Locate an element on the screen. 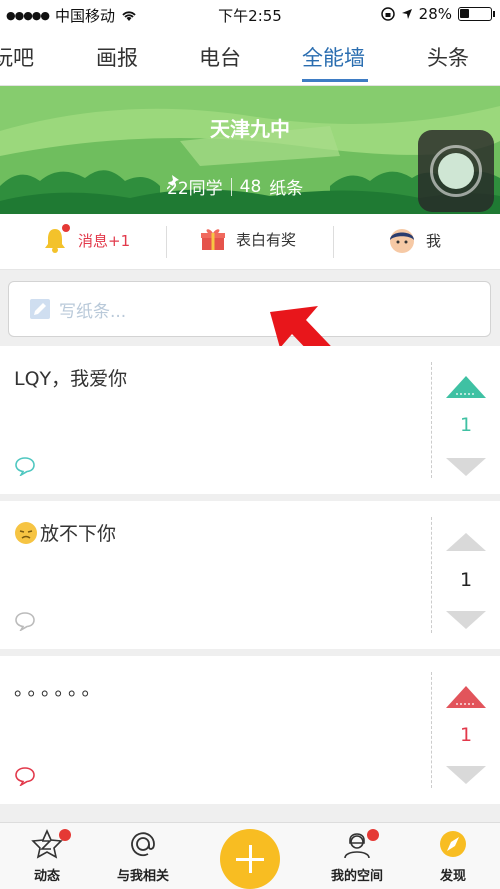 The height and width of the screenshot is (889, 500). messages-button: 消息+1 is located at coordinates (86, 239).